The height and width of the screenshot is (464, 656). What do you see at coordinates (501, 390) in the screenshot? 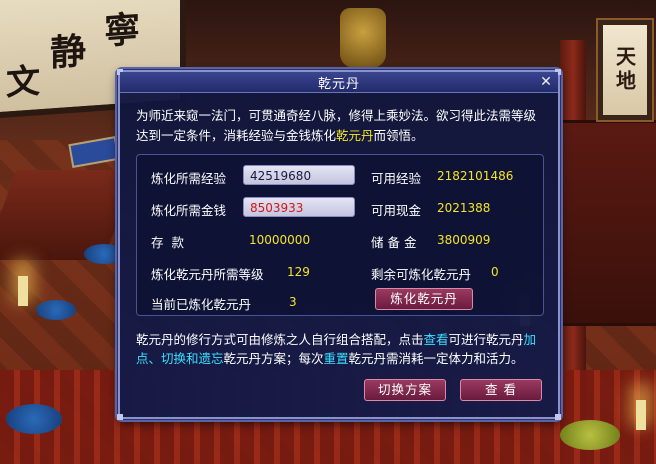
I see `view-button: 查 看` at bounding box center [501, 390].